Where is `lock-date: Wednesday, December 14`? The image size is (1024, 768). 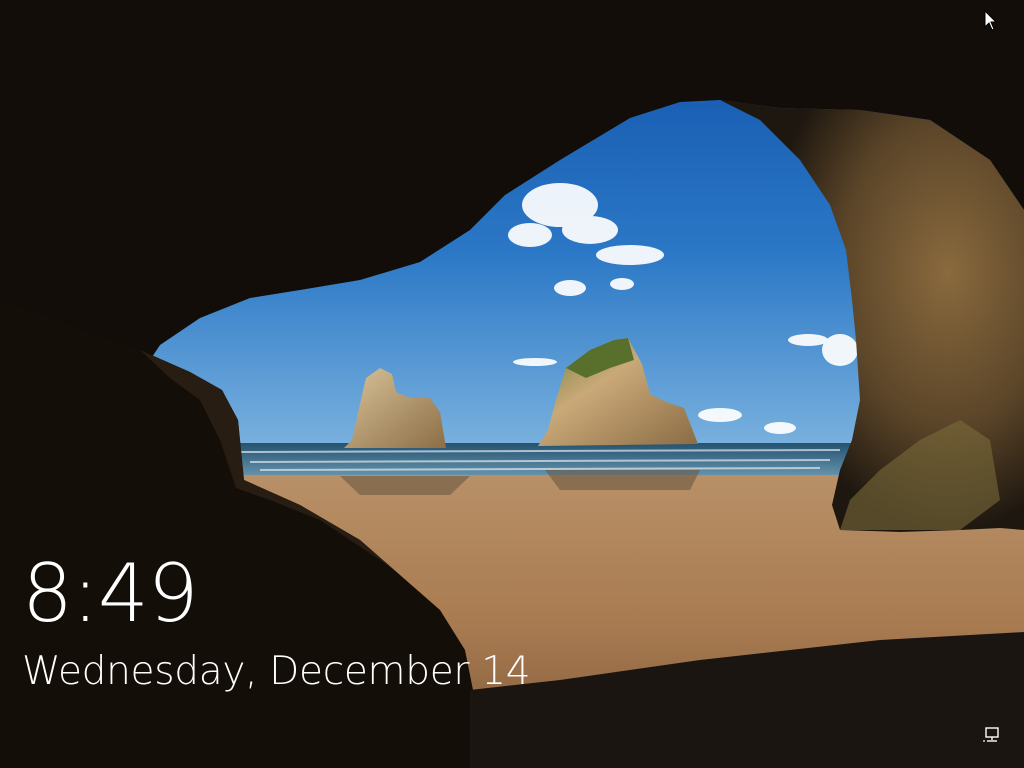 lock-date: Wednesday, December 14 is located at coordinates (276, 671).